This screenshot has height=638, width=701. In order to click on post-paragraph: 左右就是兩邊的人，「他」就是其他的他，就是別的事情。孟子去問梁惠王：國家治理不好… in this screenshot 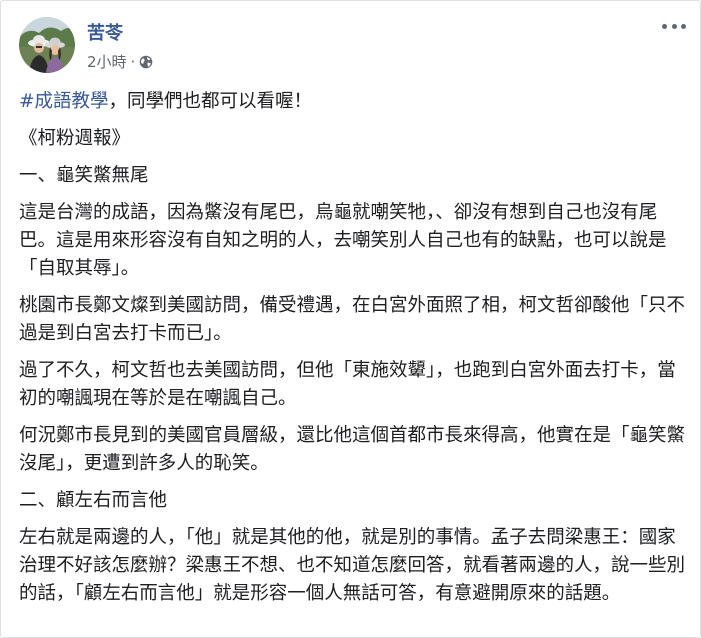, I will do `click(352, 565)`.